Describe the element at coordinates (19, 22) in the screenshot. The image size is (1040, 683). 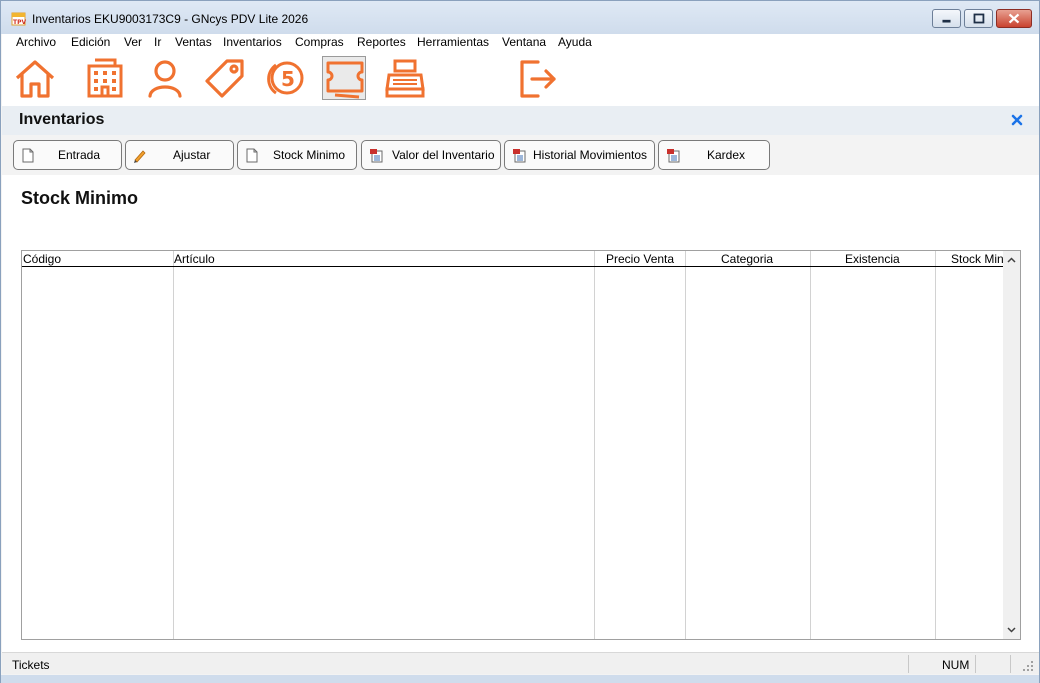
I see `svg-text: TPV` at that location.